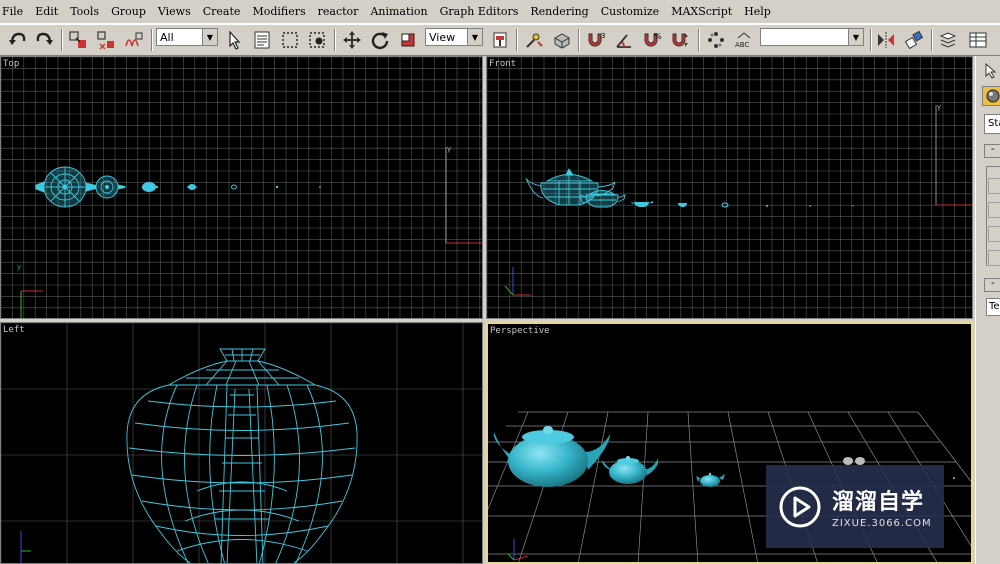  What do you see at coordinates (603, 36) in the screenshot?
I see `svg-text: 3` at bounding box center [603, 36].